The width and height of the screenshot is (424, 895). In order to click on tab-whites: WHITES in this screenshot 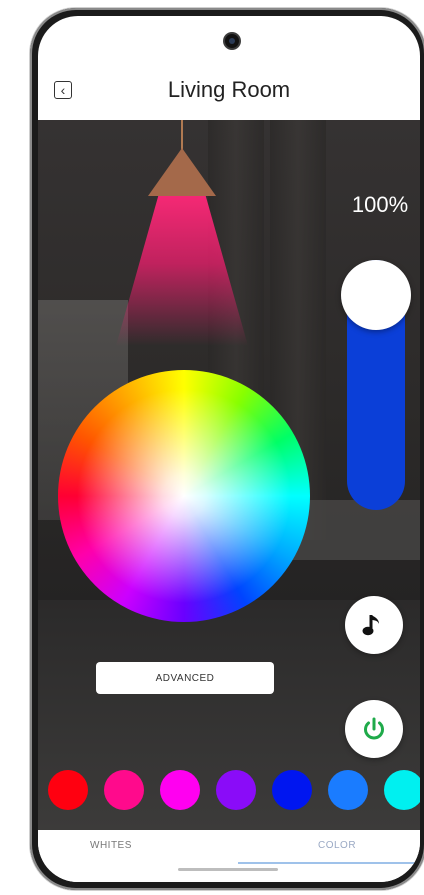, I will do `click(111, 845)`.